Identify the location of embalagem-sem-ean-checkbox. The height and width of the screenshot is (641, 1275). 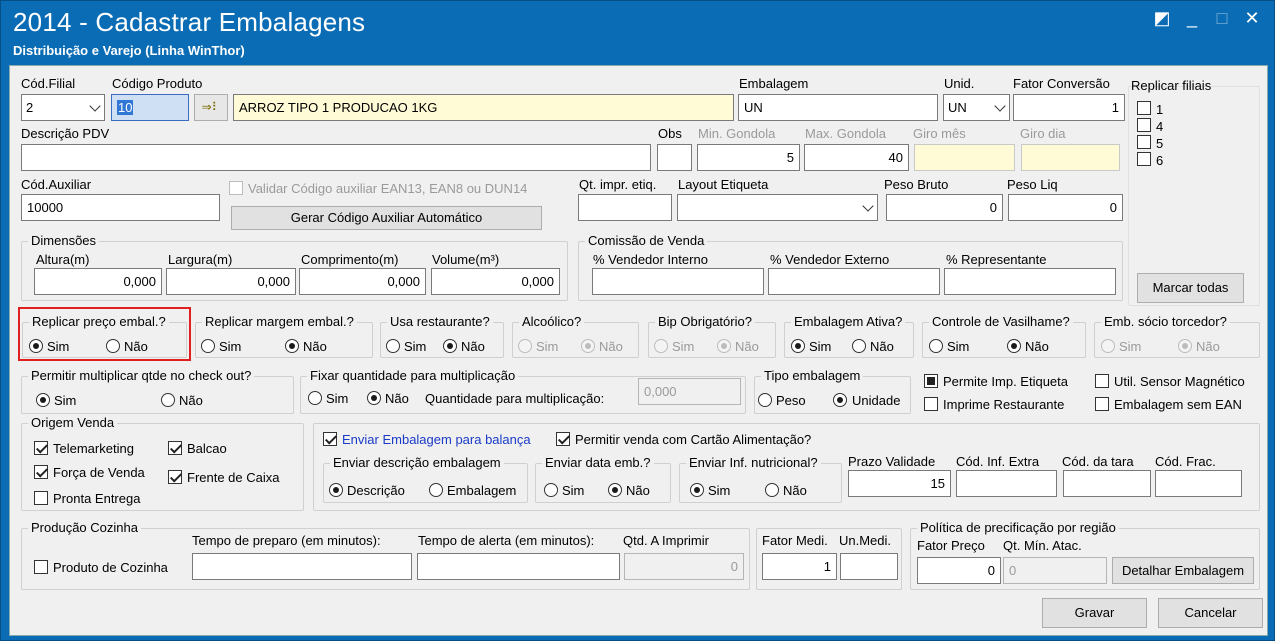
(1102, 404).